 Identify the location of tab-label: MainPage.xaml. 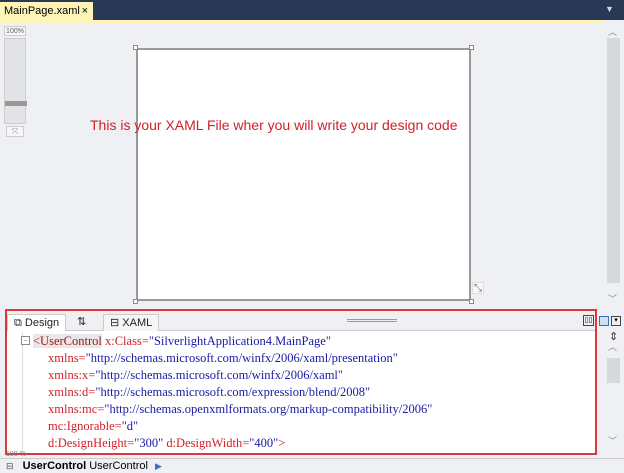
(42, 11).